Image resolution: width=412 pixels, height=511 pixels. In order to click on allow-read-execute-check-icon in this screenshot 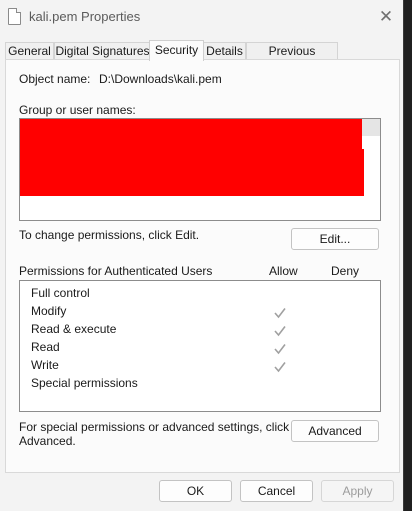, I will do `click(280, 331)`.